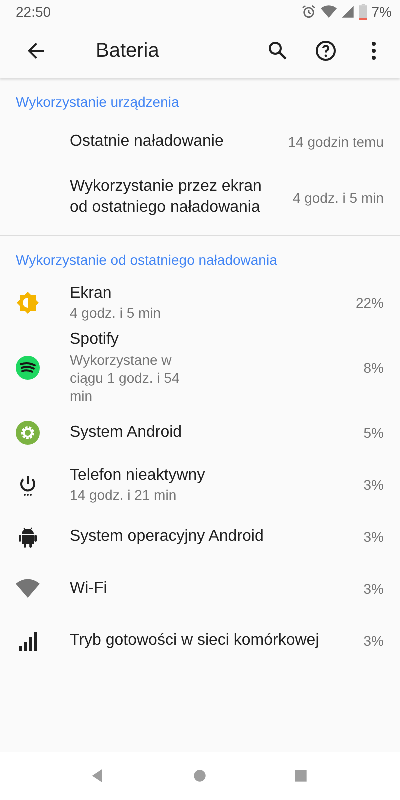 The image size is (400, 800). I want to click on item-value: 22%, so click(369, 303).